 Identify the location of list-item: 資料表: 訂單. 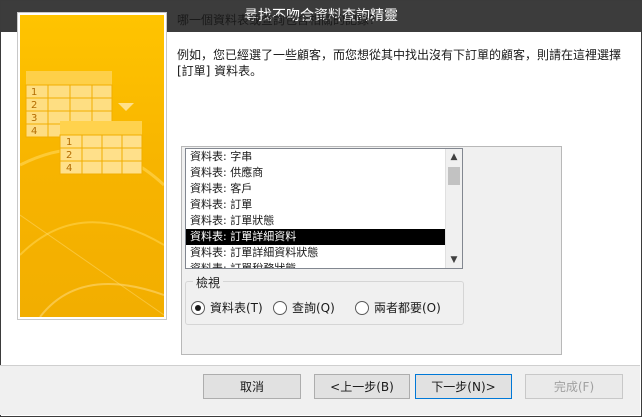
(315, 205).